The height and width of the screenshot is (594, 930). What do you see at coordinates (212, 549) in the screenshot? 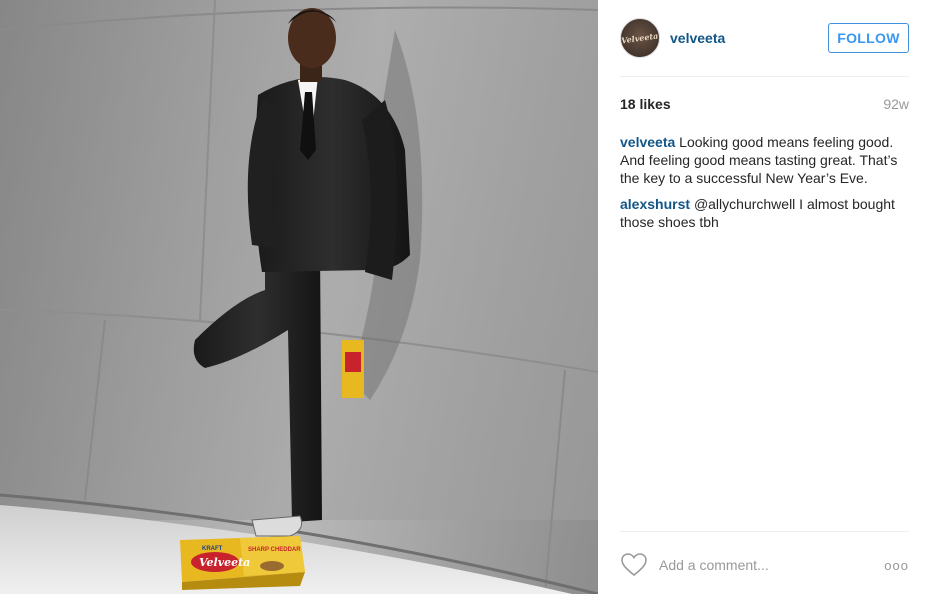
I see `box-kraft-text: KRAFT` at bounding box center [212, 549].